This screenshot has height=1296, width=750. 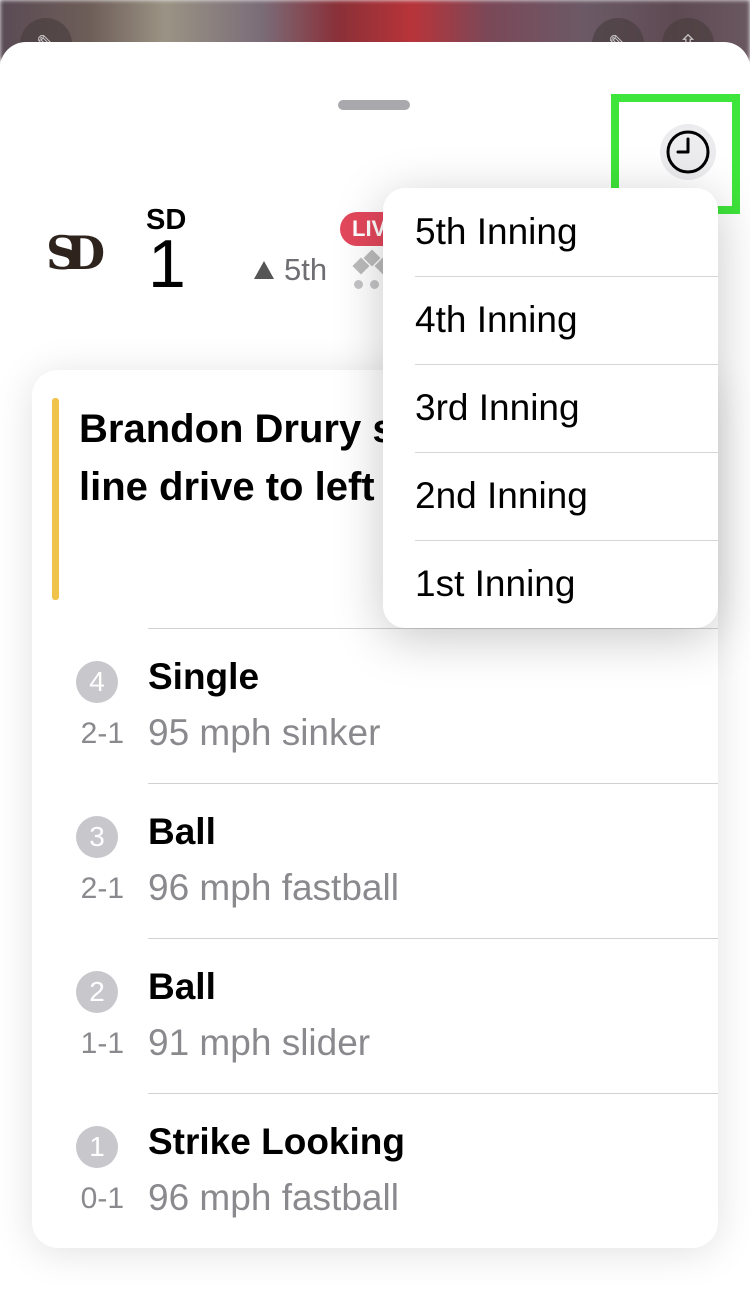 What do you see at coordinates (204, 676) in the screenshot?
I see `pitch-result: Single` at bounding box center [204, 676].